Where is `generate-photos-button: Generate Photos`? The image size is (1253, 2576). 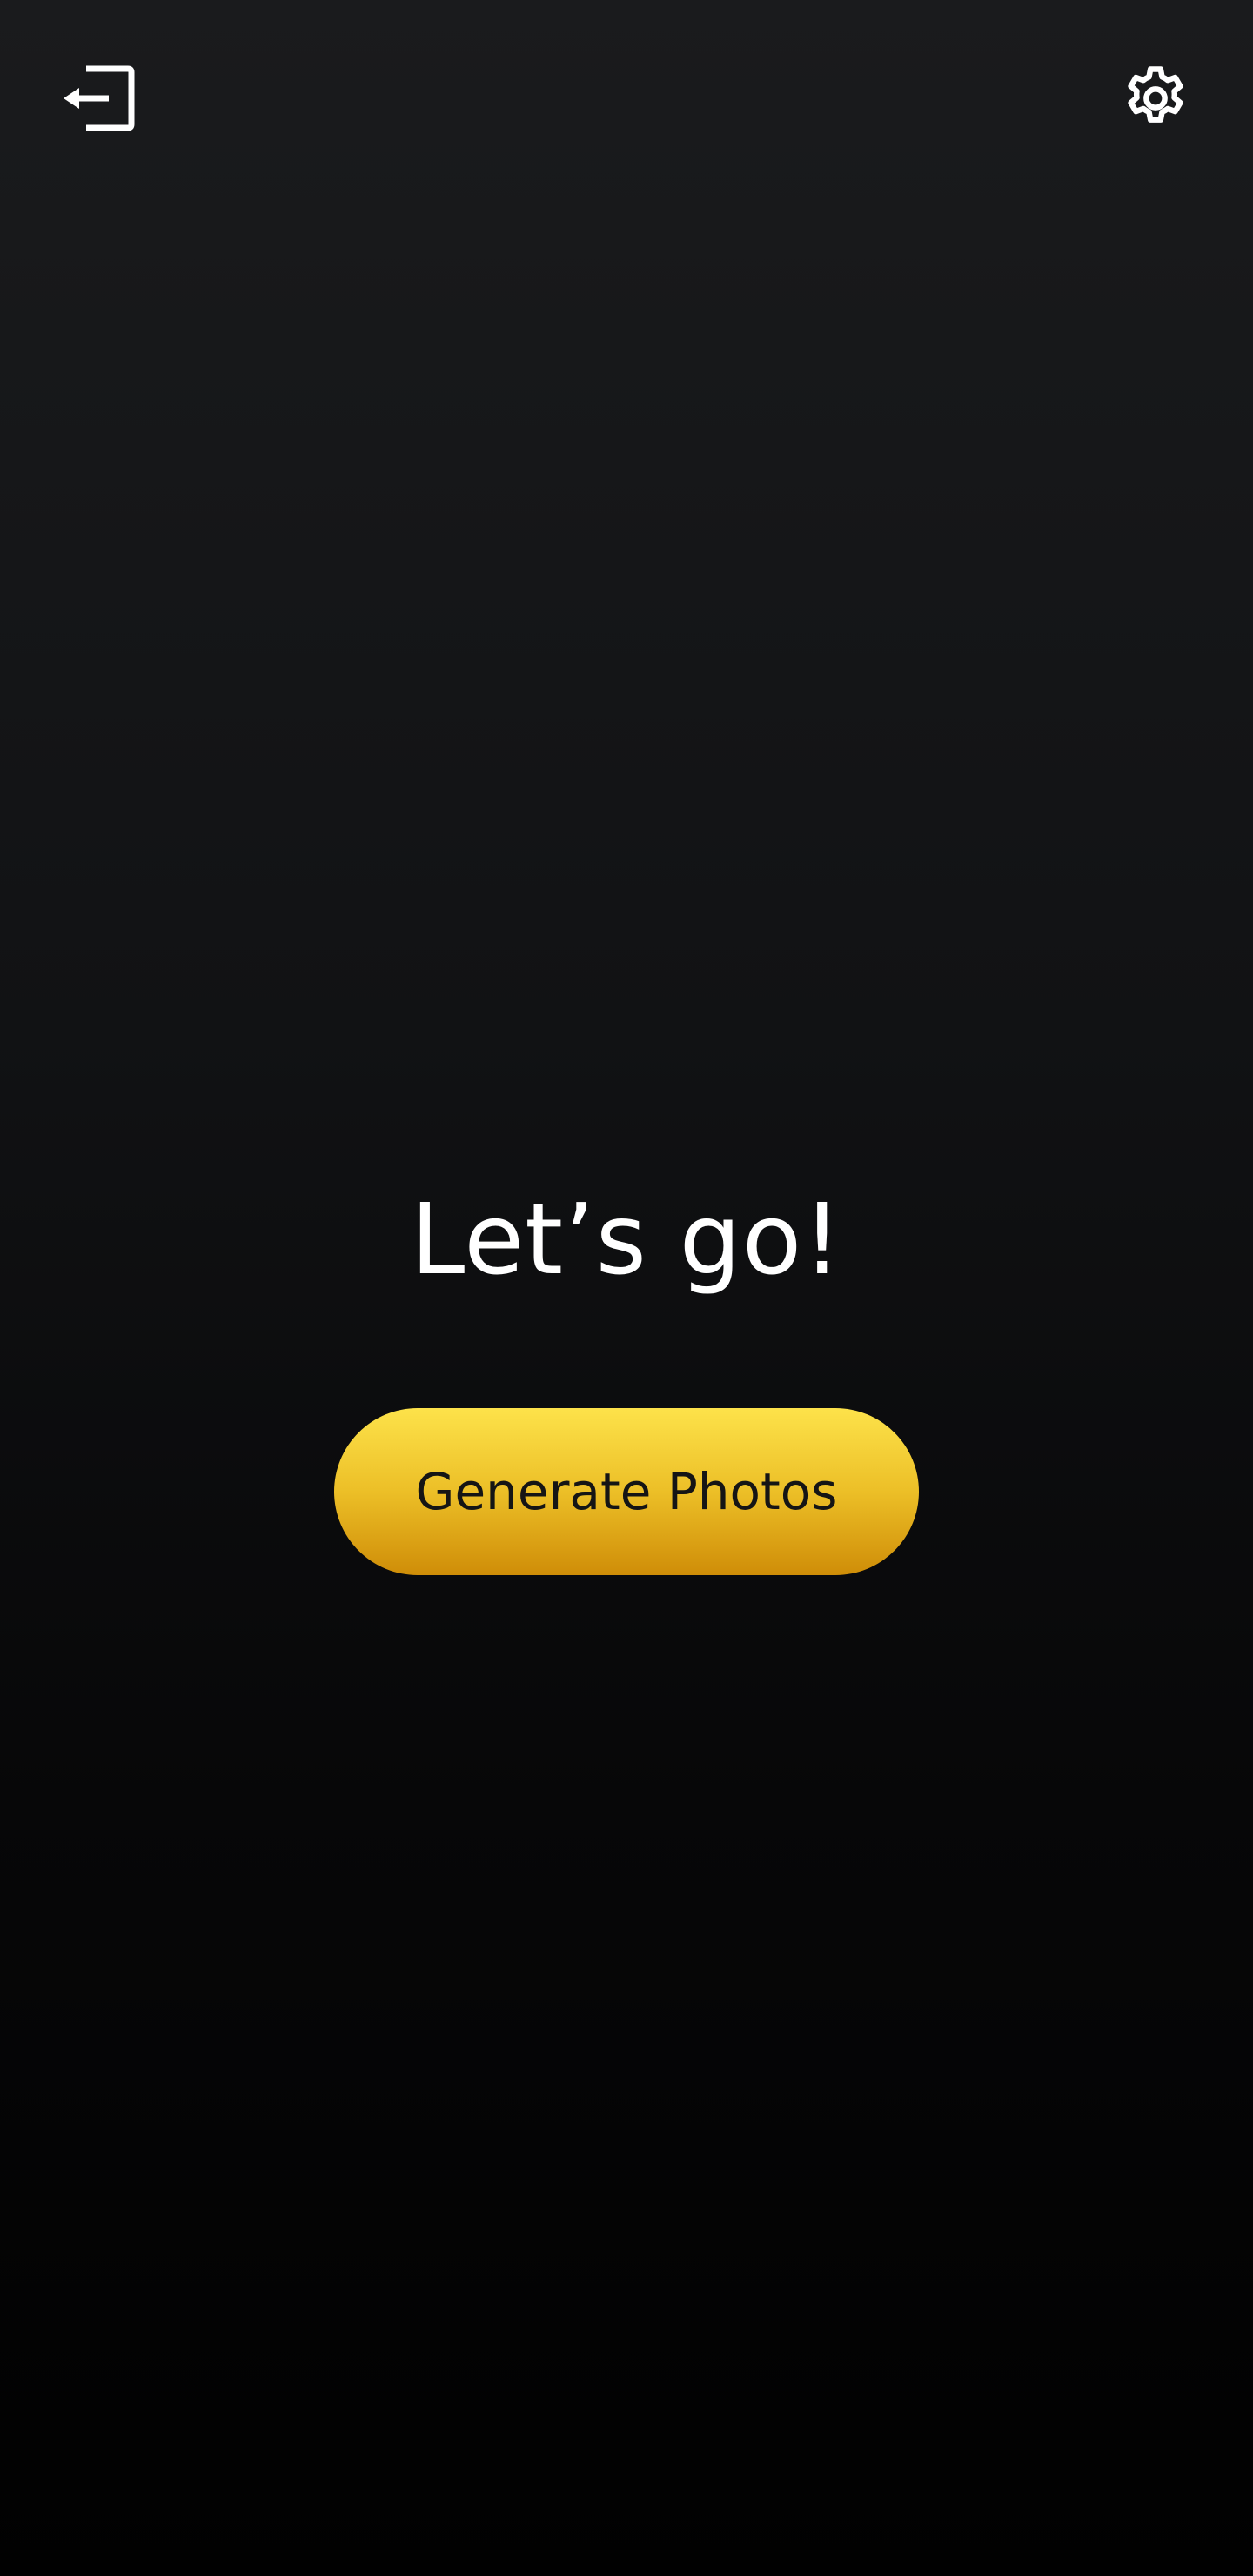
generate-photos-button: Generate Photos is located at coordinates (626, 1491).